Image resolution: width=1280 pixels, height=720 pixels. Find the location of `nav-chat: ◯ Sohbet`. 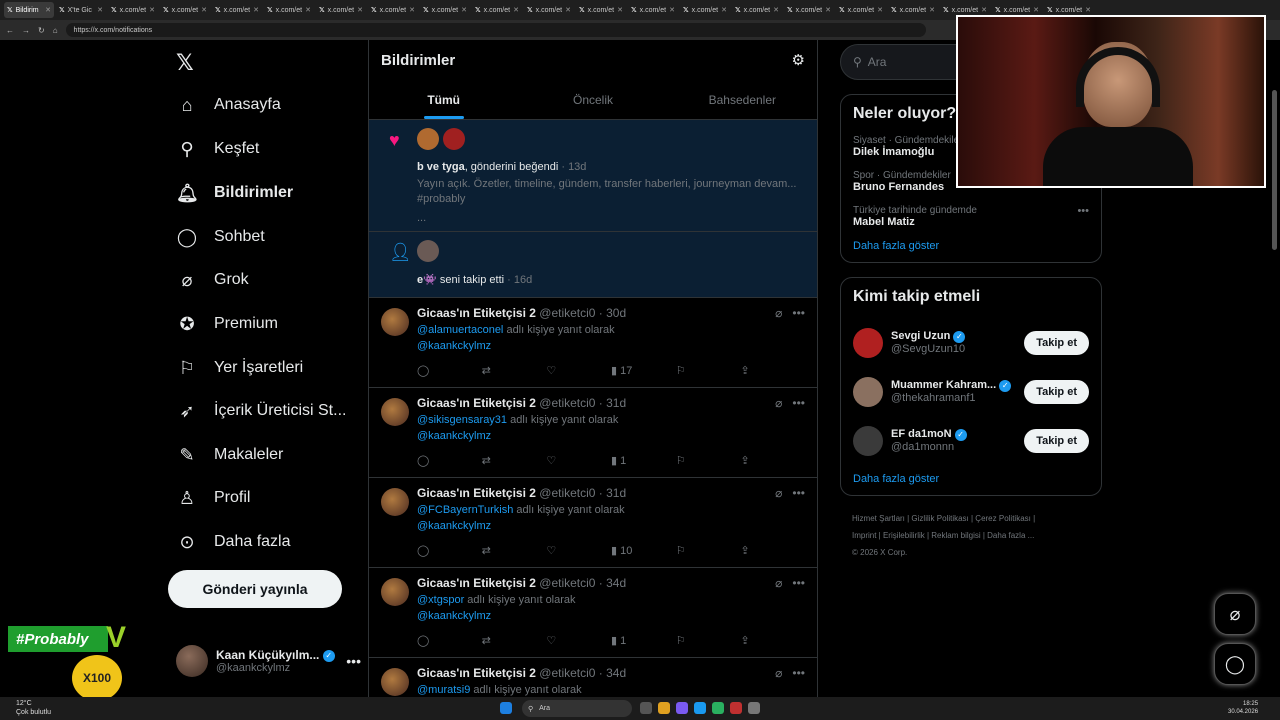

nav-chat: ◯ Sohbet is located at coordinates (220, 237).